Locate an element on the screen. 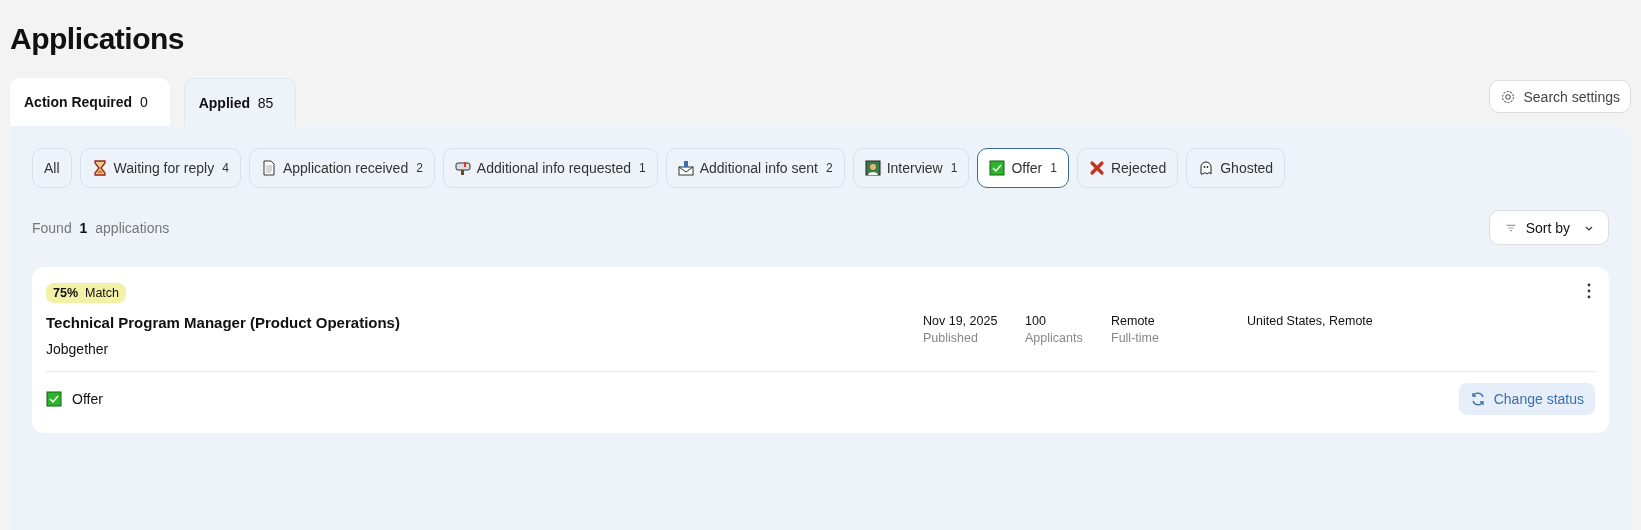 This screenshot has width=1641, height=530. detail-value: Remote is located at coordinates (1133, 321).